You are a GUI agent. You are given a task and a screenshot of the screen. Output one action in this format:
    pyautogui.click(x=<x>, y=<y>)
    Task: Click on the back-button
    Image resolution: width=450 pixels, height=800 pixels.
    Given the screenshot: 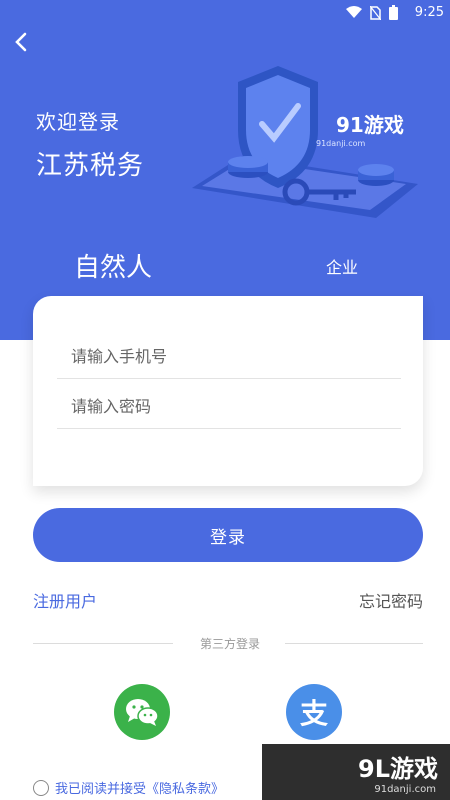 What is the action you would take?
    pyautogui.click(x=21, y=45)
    